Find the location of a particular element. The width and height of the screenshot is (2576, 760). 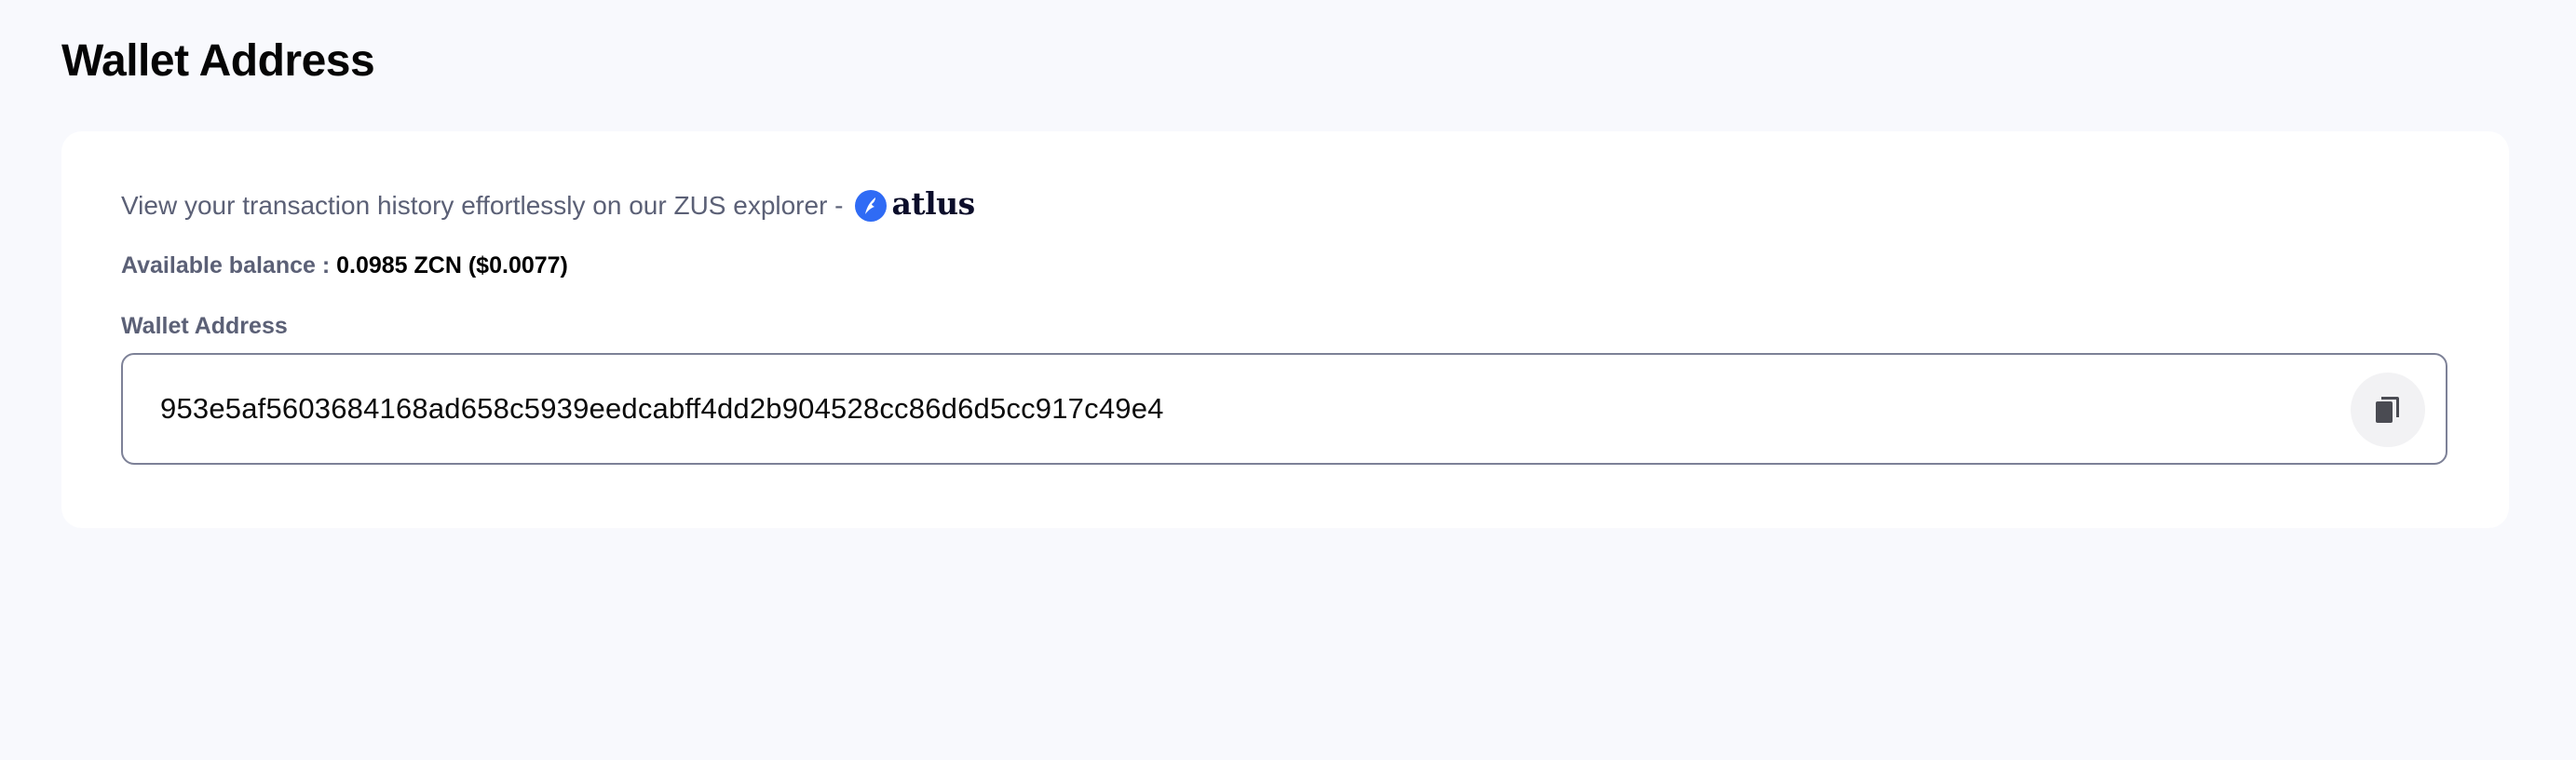

copy-address-button is located at coordinates (2388, 410).